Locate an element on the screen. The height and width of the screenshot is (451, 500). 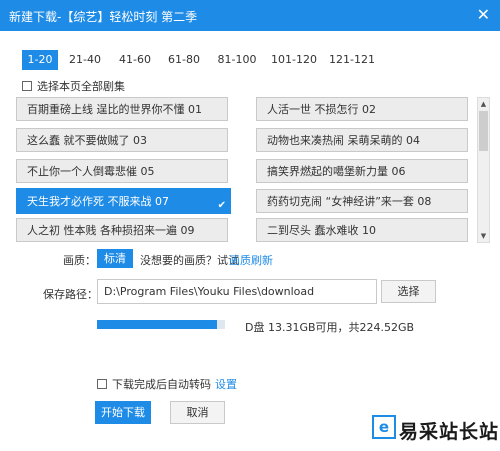
auto-transcode-row: 下载完成后自动转码 设置 is located at coordinates (167, 384).